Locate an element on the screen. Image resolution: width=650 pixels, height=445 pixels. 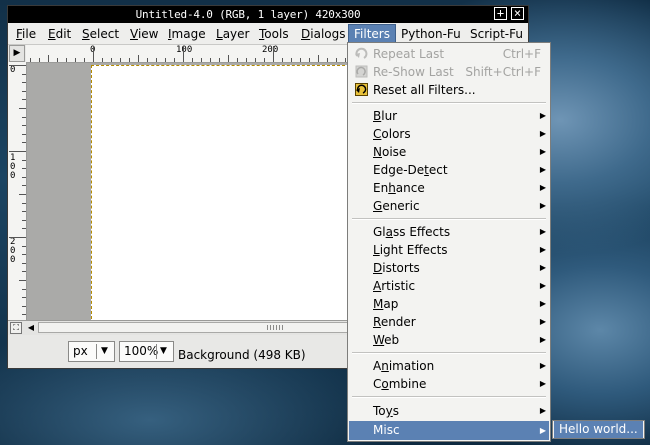
zoom-separator is located at coordinates (156, 351).